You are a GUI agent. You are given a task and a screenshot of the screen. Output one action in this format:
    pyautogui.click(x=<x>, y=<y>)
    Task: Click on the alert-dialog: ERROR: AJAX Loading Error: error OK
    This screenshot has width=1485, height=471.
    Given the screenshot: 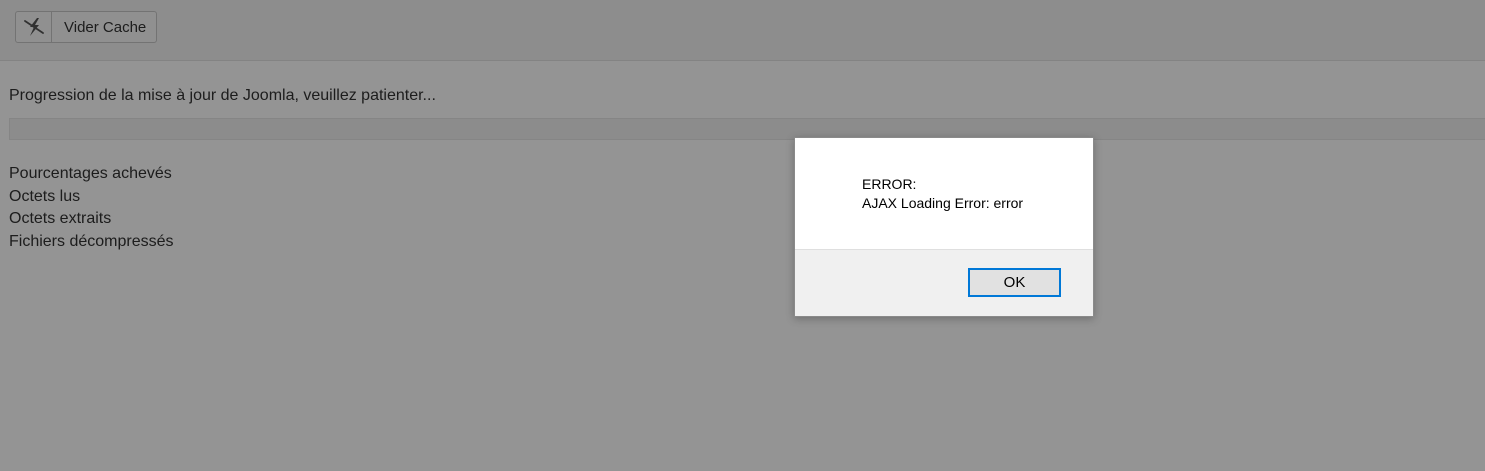 What is the action you would take?
    pyautogui.click(x=944, y=227)
    